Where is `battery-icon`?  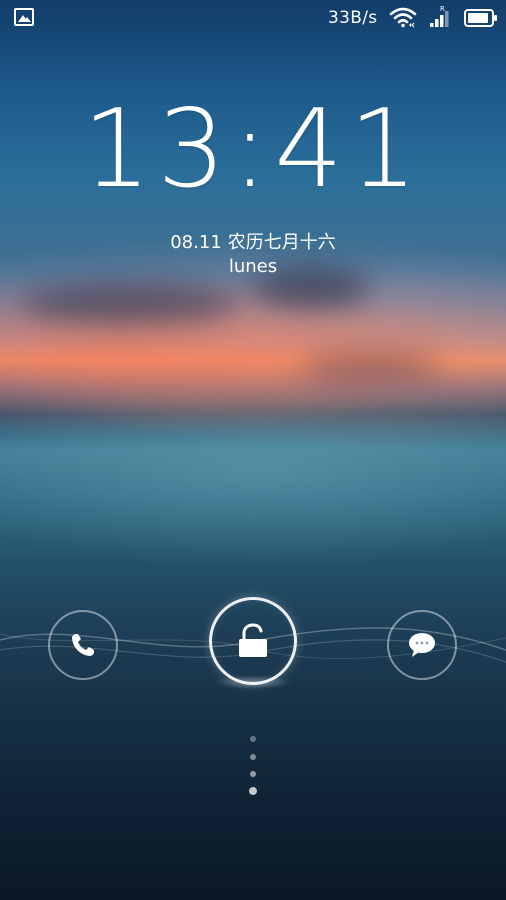
battery-icon is located at coordinates (480, 18).